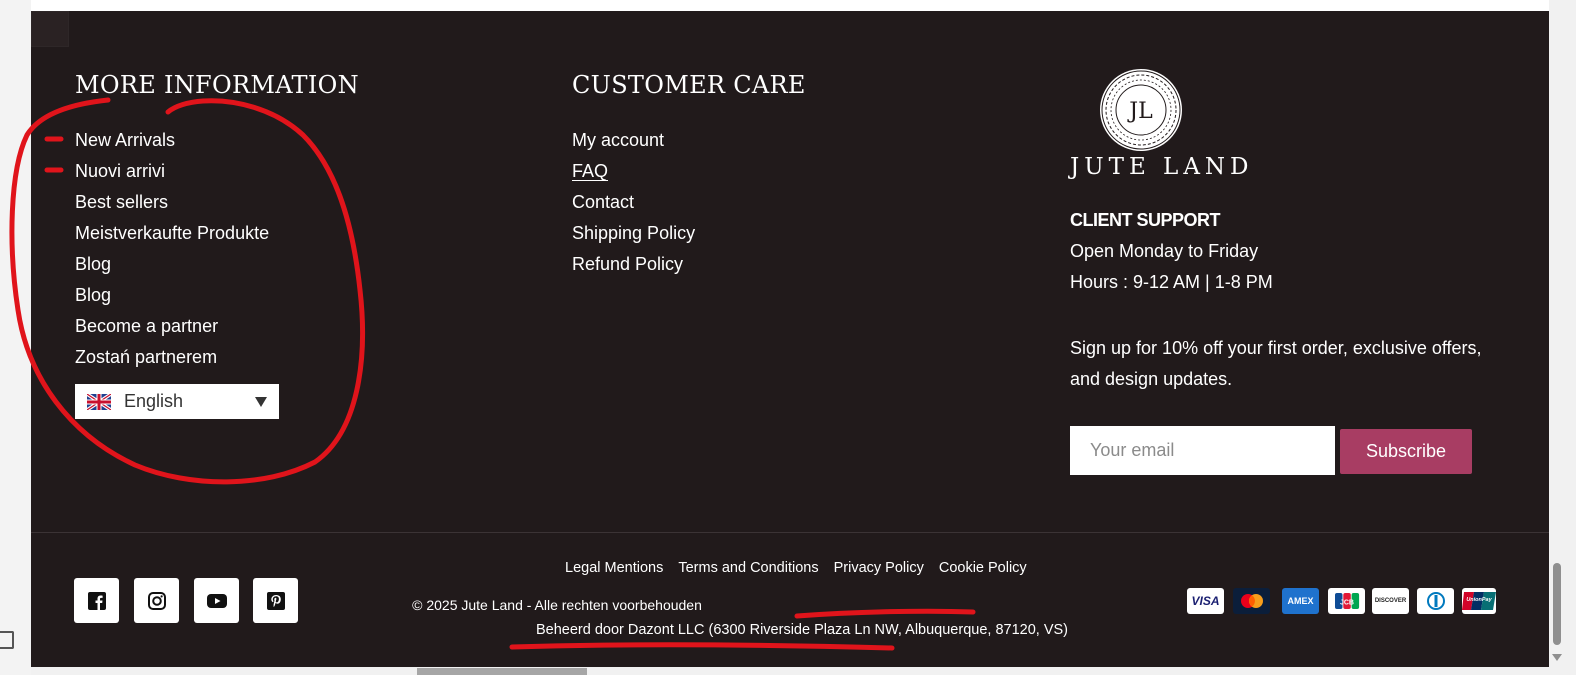 The image size is (1576, 675). Describe the element at coordinates (1557, 657) in the screenshot. I see `scroll-down-arrow-icon` at that location.